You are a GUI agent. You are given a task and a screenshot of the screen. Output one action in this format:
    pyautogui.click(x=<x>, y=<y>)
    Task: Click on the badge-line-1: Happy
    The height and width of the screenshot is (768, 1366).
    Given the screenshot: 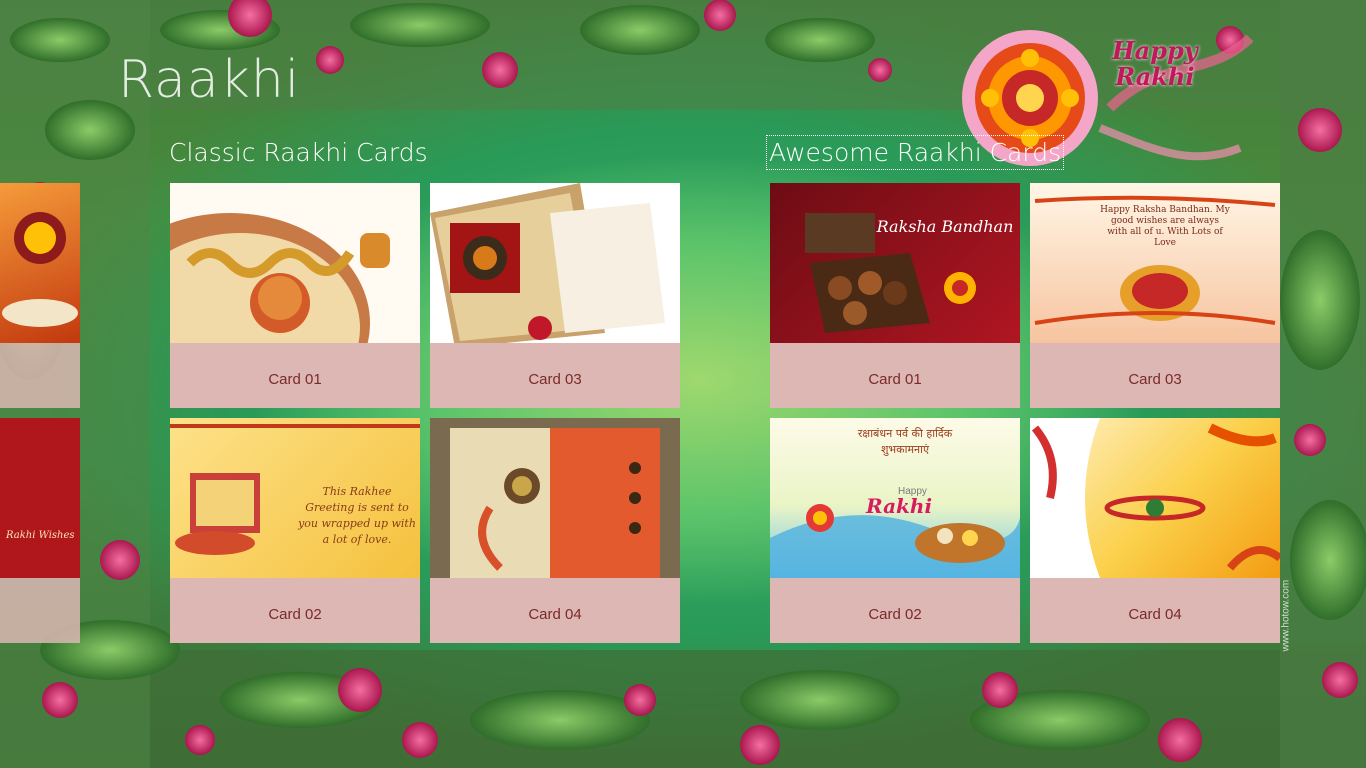 What is the action you would take?
    pyautogui.click(x=1155, y=50)
    